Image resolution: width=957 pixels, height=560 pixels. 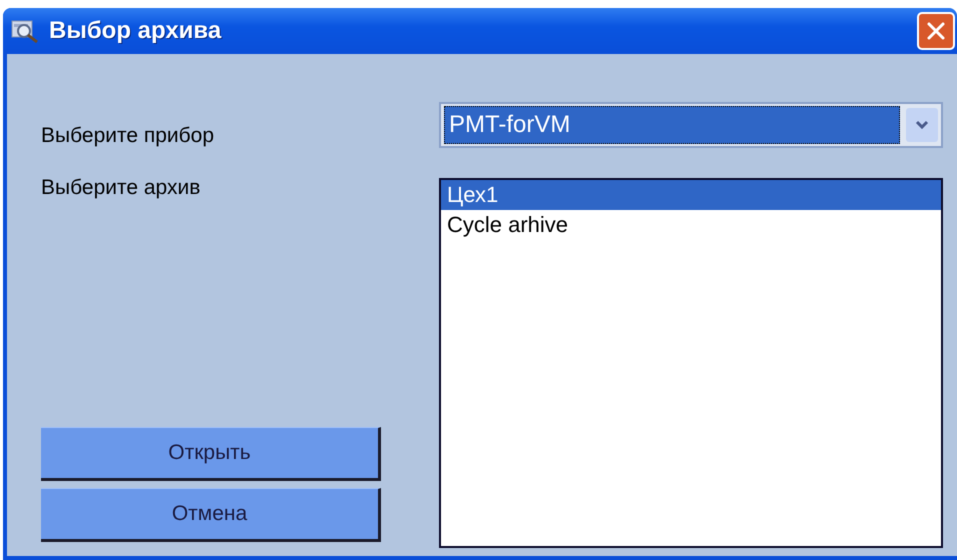 I want to click on list-item: Cycle arhive, so click(x=691, y=225).